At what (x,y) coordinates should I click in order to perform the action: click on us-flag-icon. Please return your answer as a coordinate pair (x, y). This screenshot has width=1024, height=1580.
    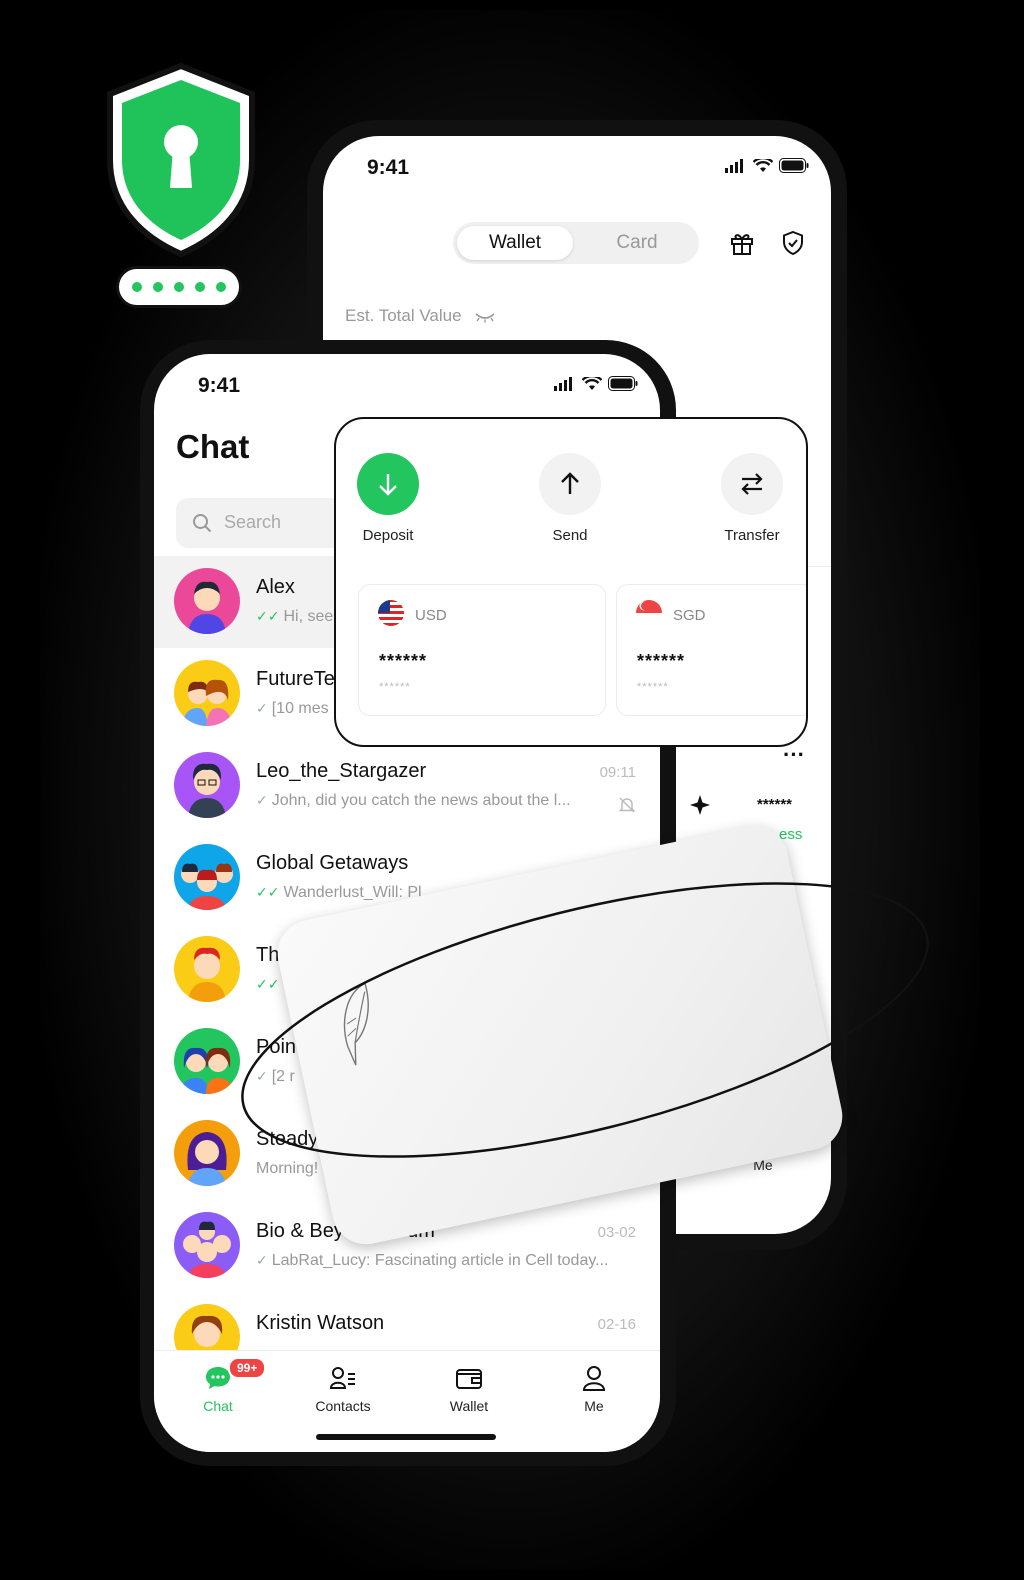
    Looking at the image, I should click on (391, 613).